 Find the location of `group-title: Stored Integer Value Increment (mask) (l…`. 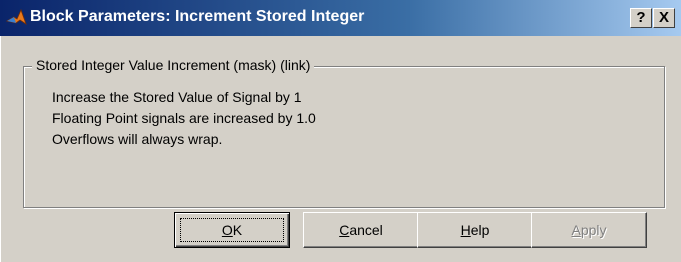

group-title: Stored Integer Value Increment (mask) (l… is located at coordinates (173, 65).